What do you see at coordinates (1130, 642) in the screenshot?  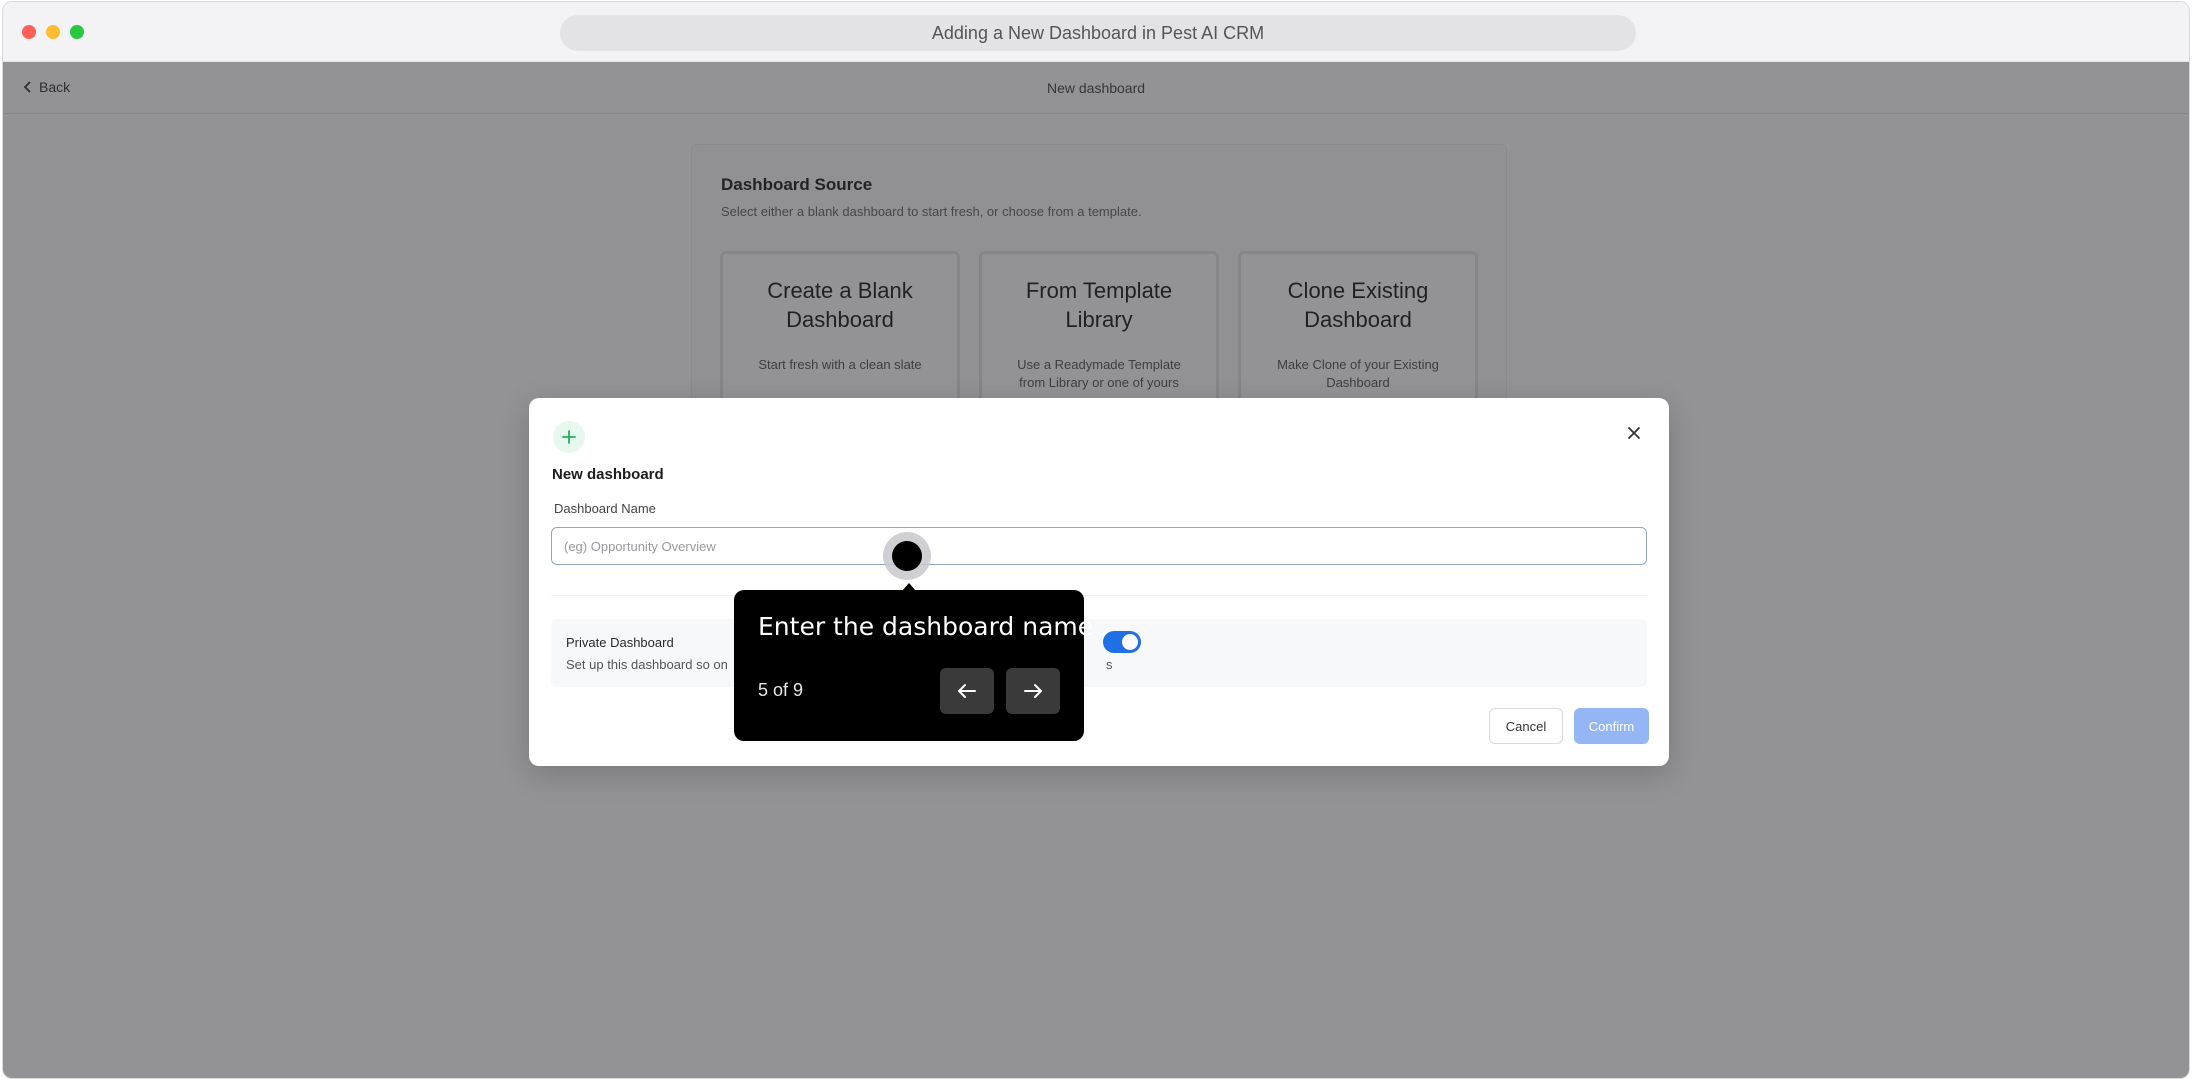 I see `toggle-knob` at bounding box center [1130, 642].